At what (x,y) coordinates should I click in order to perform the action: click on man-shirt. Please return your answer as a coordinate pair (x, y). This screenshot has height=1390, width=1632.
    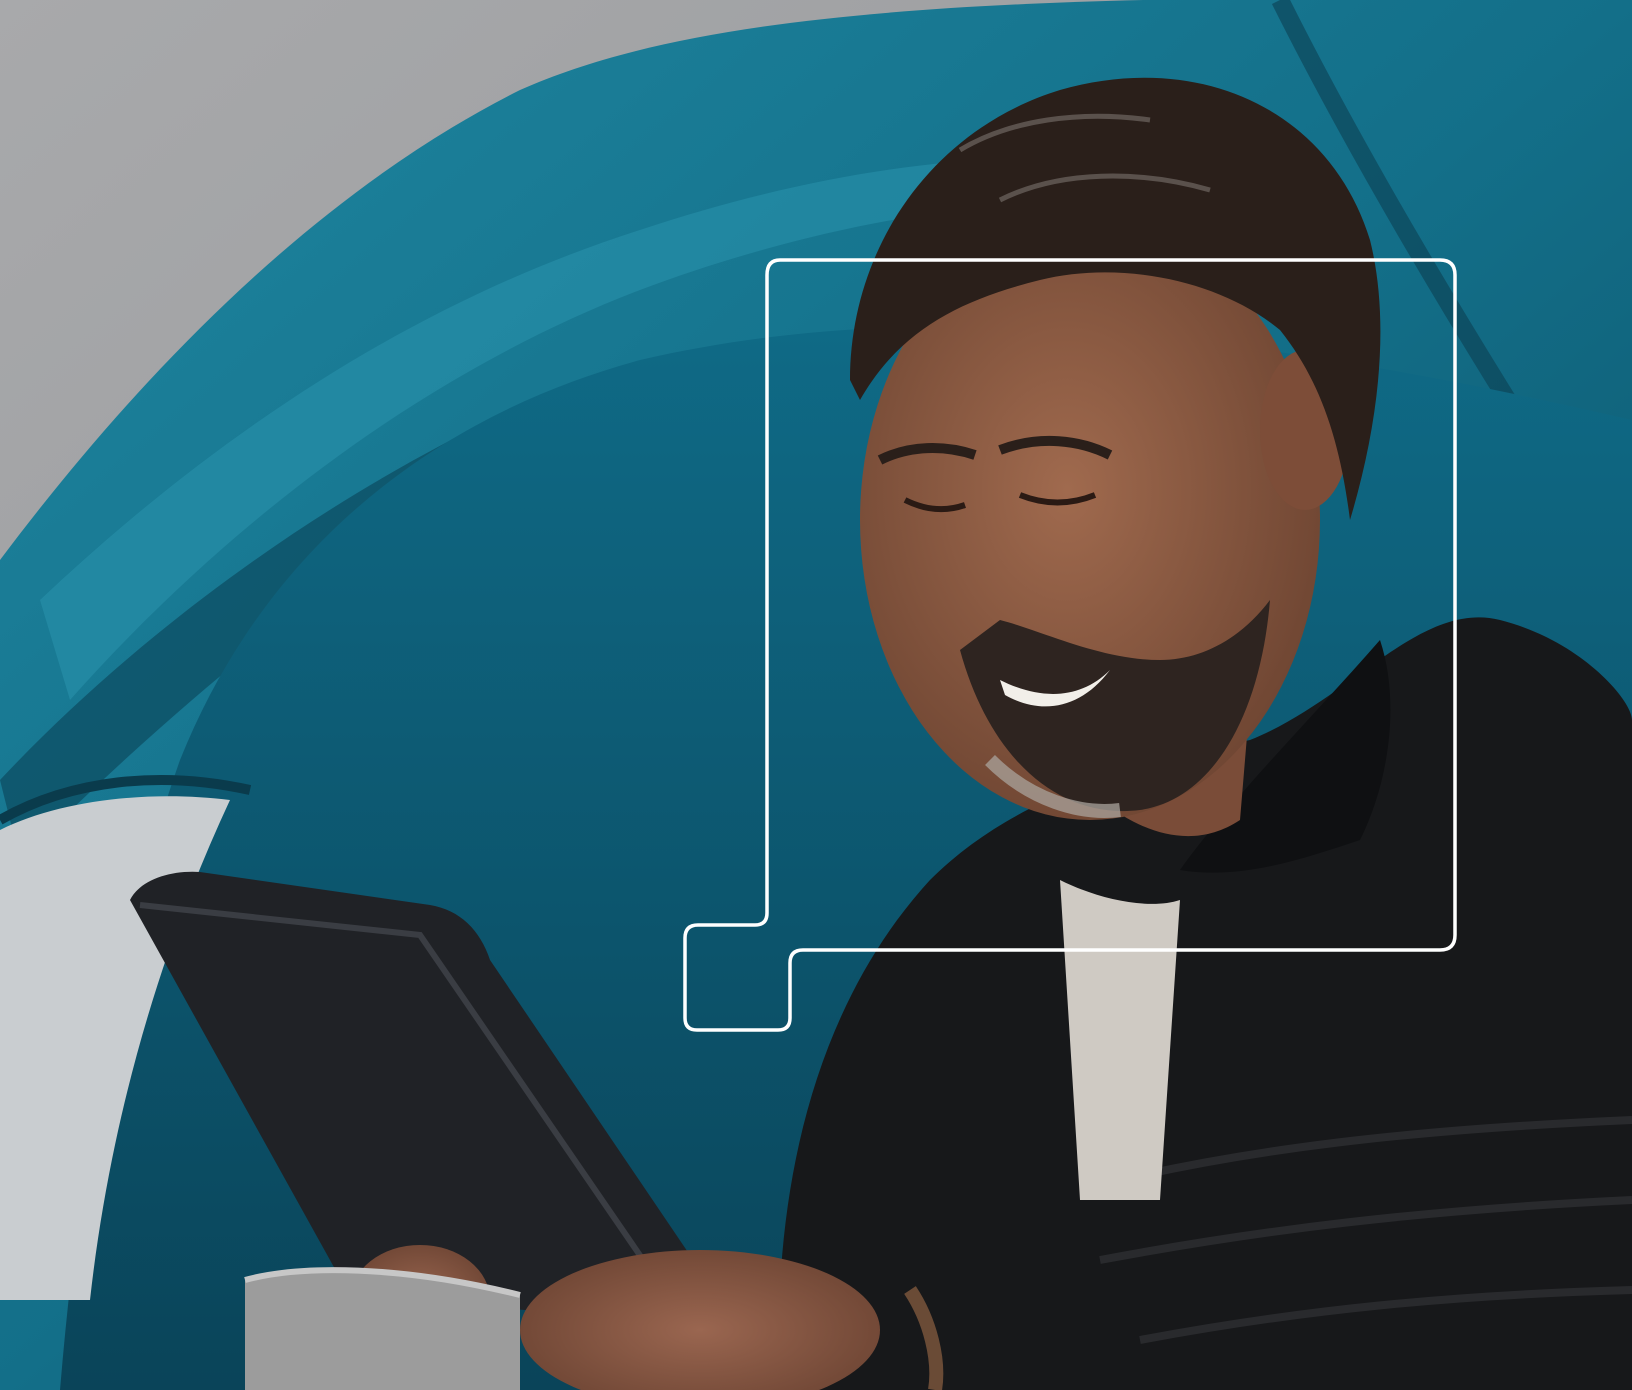
    Looking at the image, I should click on (1120, 1040).